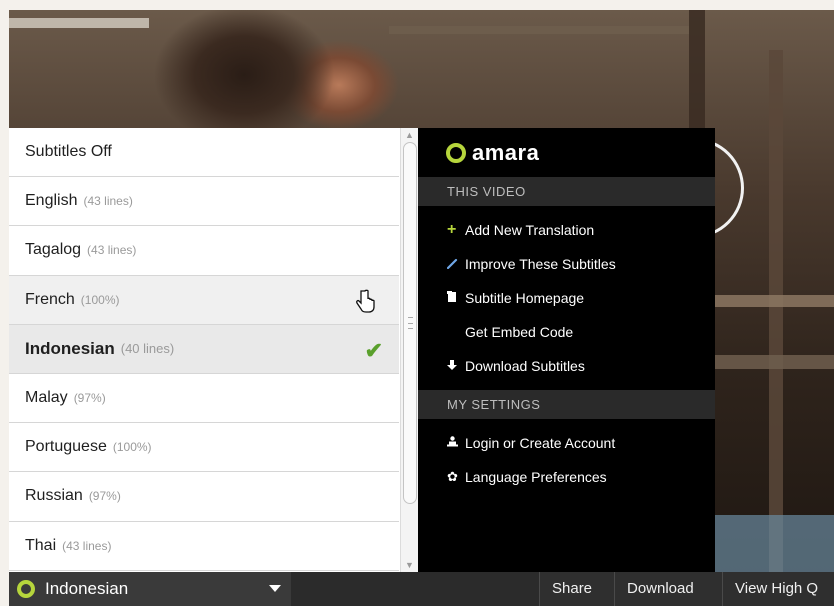 This screenshot has height=606, width=834. What do you see at coordinates (275, 588) in the screenshot?
I see `chevron-down-icon` at bounding box center [275, 588].